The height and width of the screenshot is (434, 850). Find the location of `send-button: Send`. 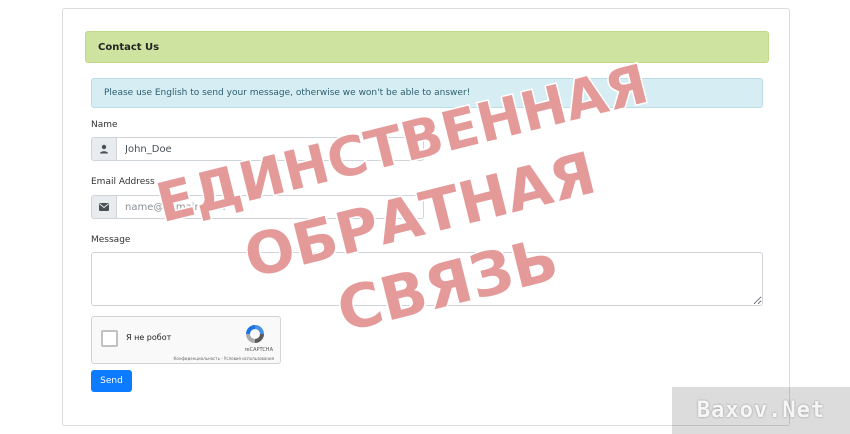

send-button: Send is located at coordinates (111, 381).